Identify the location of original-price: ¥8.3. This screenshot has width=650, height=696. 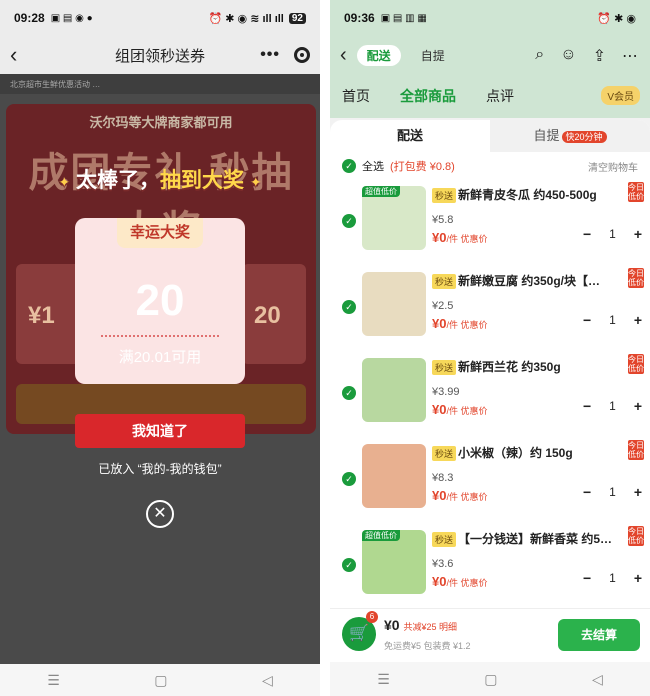
(443, 478).